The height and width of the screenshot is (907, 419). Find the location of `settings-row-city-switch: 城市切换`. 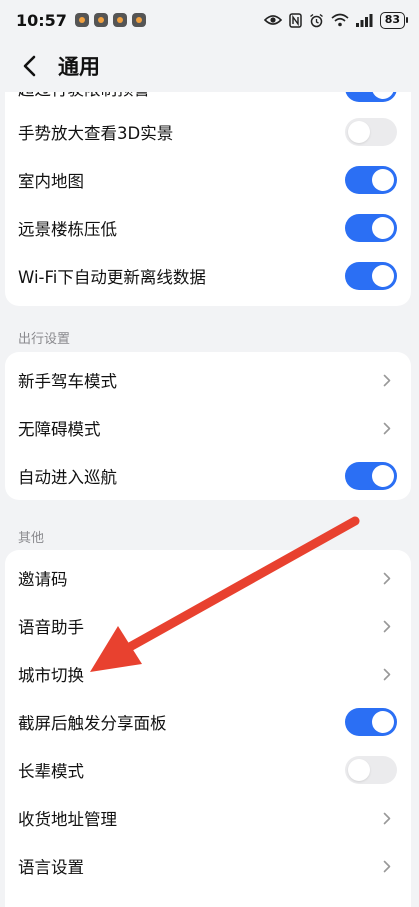

settings-row-city-switch: 城市切换 is located at coordinates (208, 674).